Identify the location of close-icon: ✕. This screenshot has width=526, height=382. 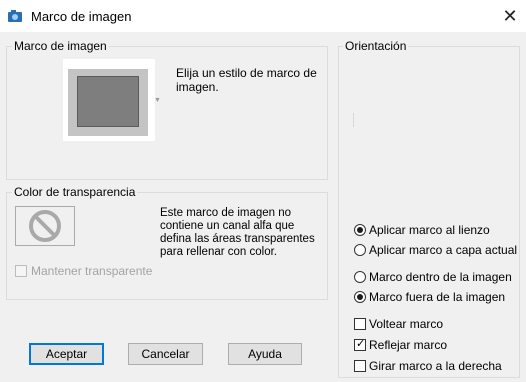
(510, 16).